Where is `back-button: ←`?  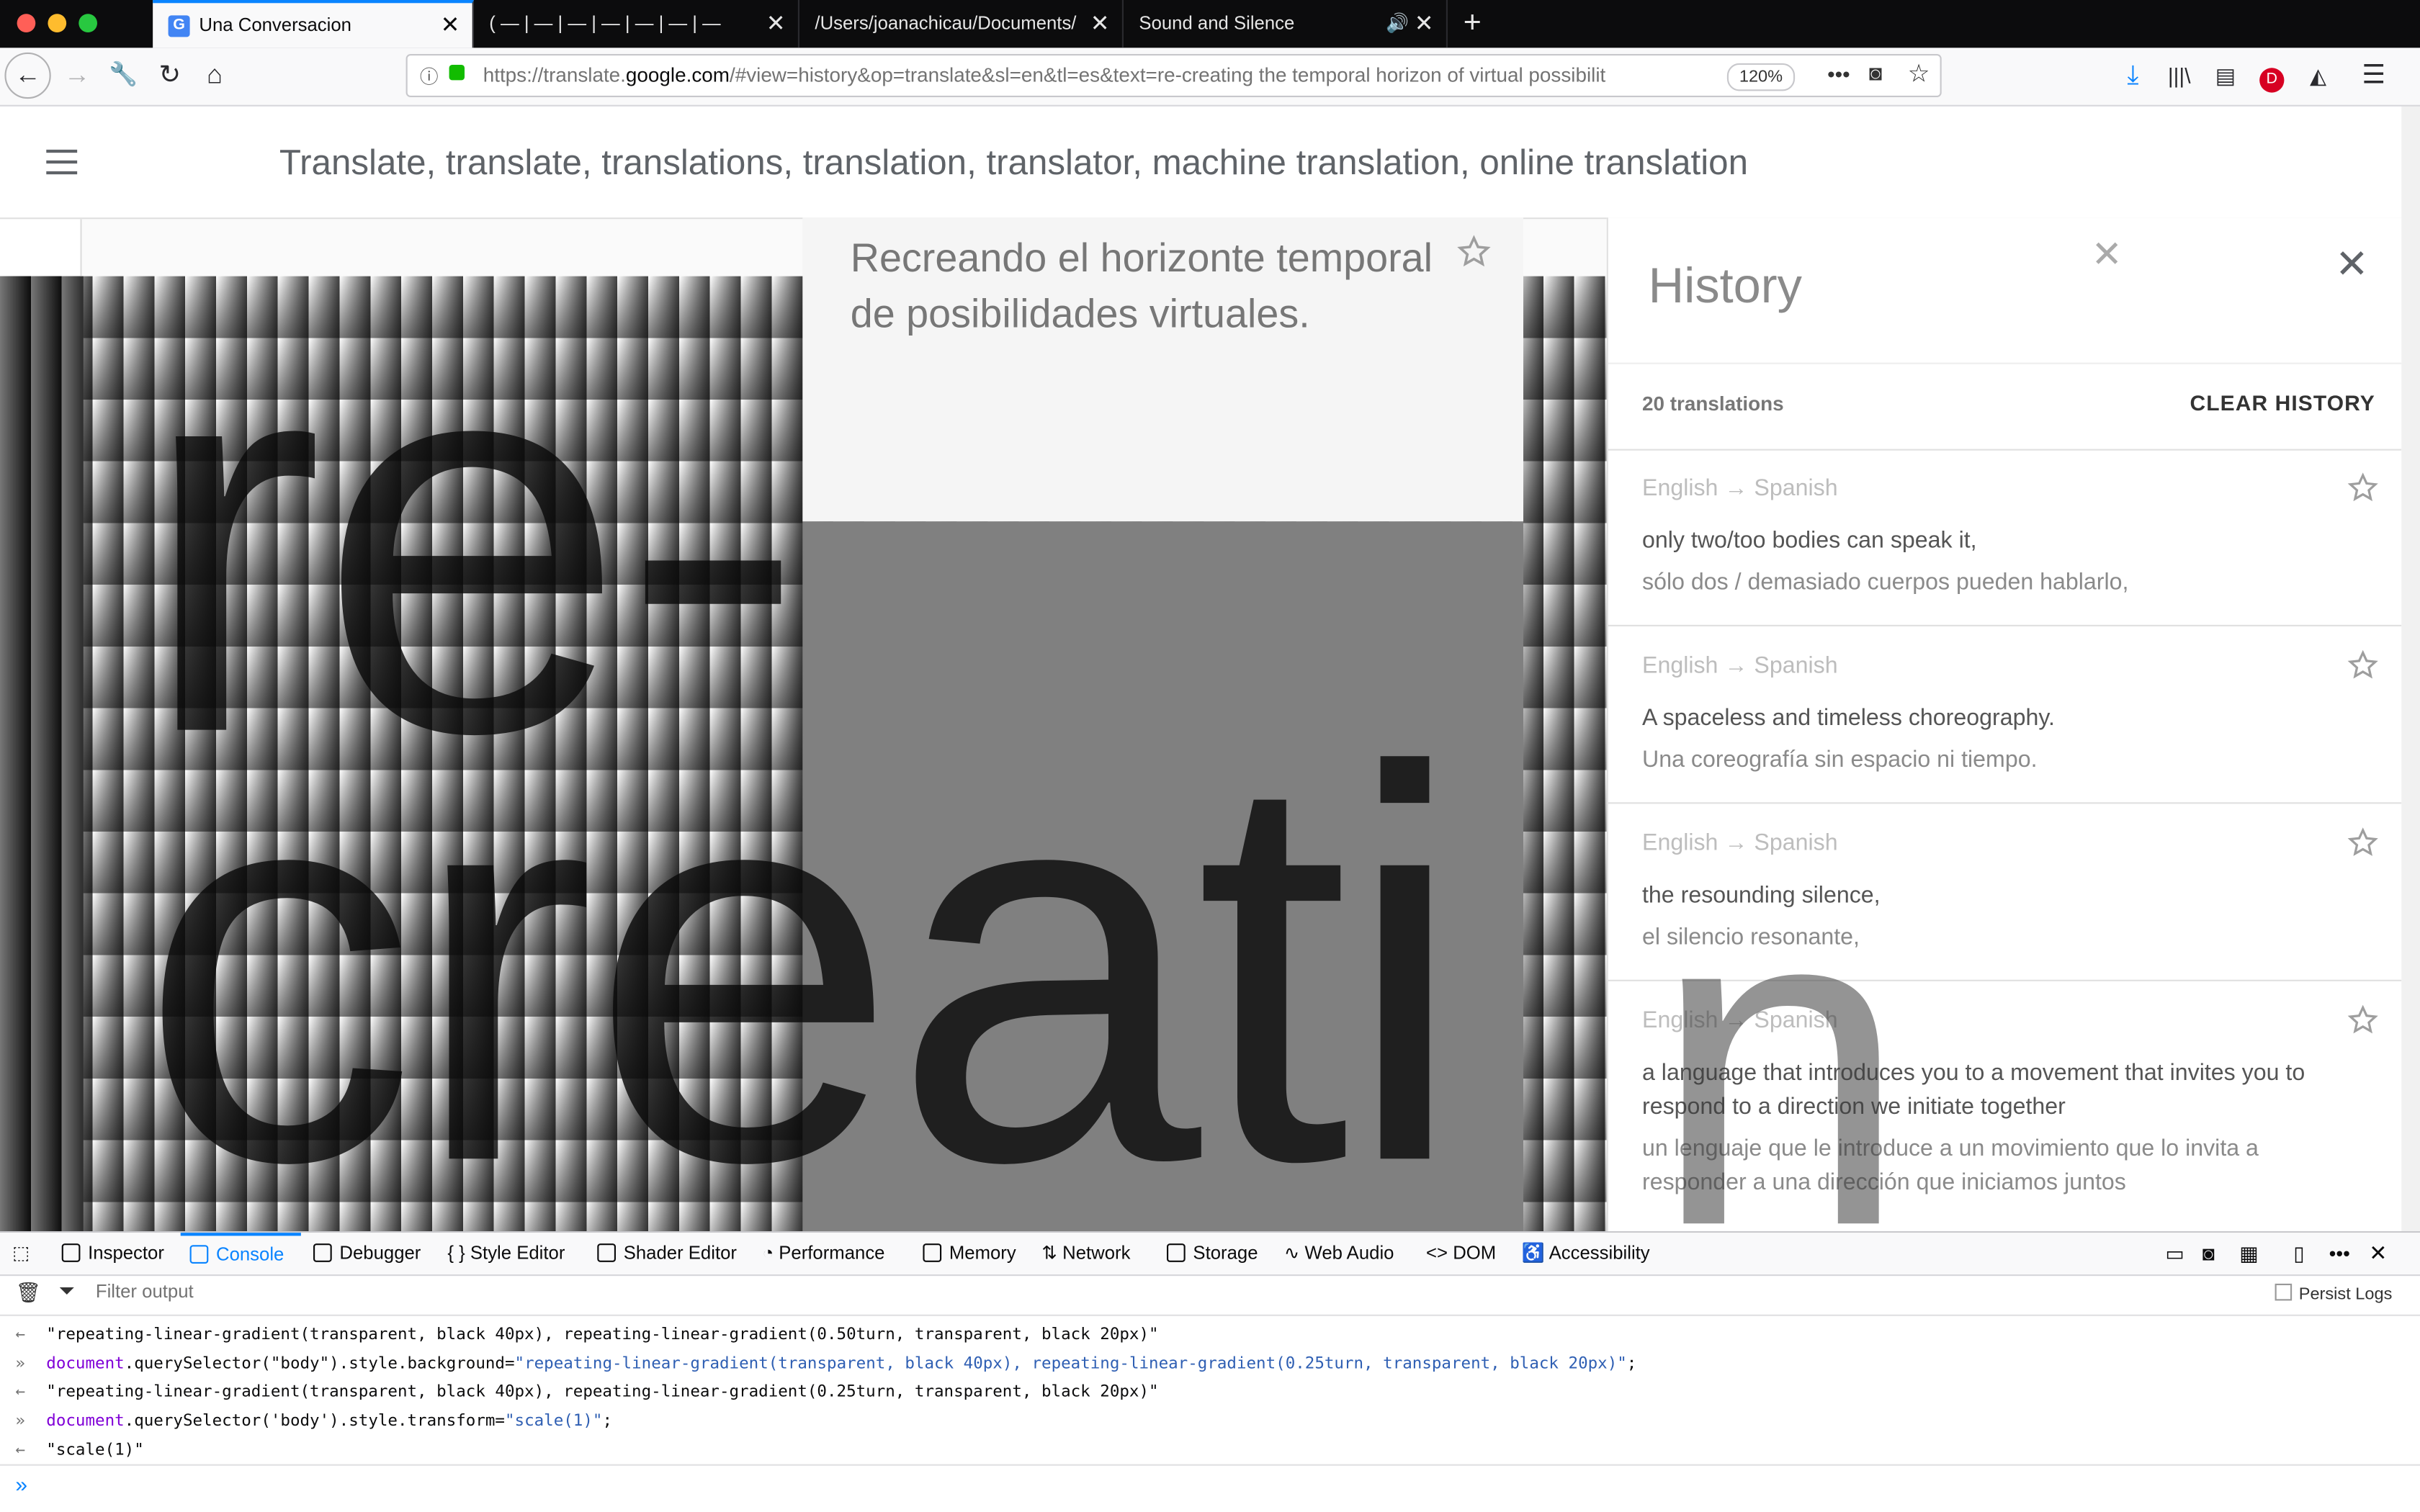 back-button: ← is located at coordinates (27, 75).